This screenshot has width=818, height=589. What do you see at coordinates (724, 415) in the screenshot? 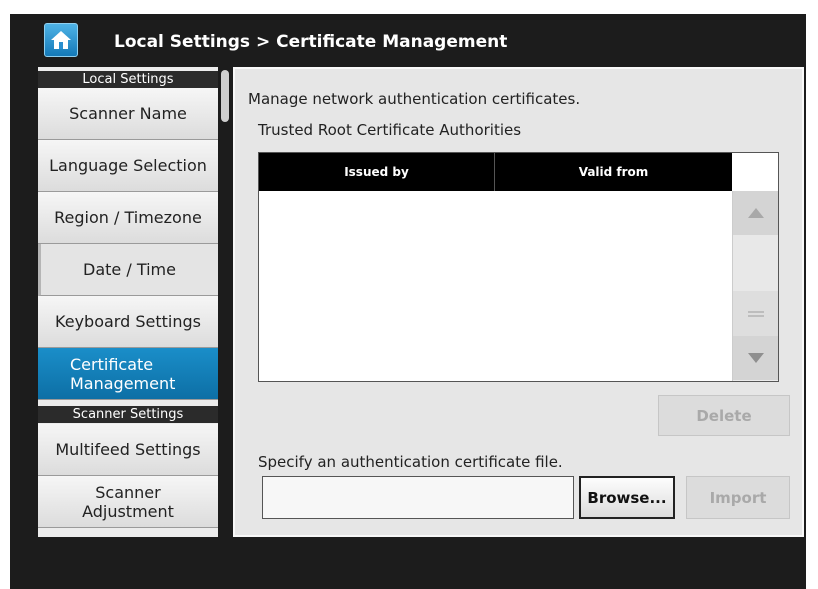
I see `delete-button: Delete` at bounding box center [724, 415].